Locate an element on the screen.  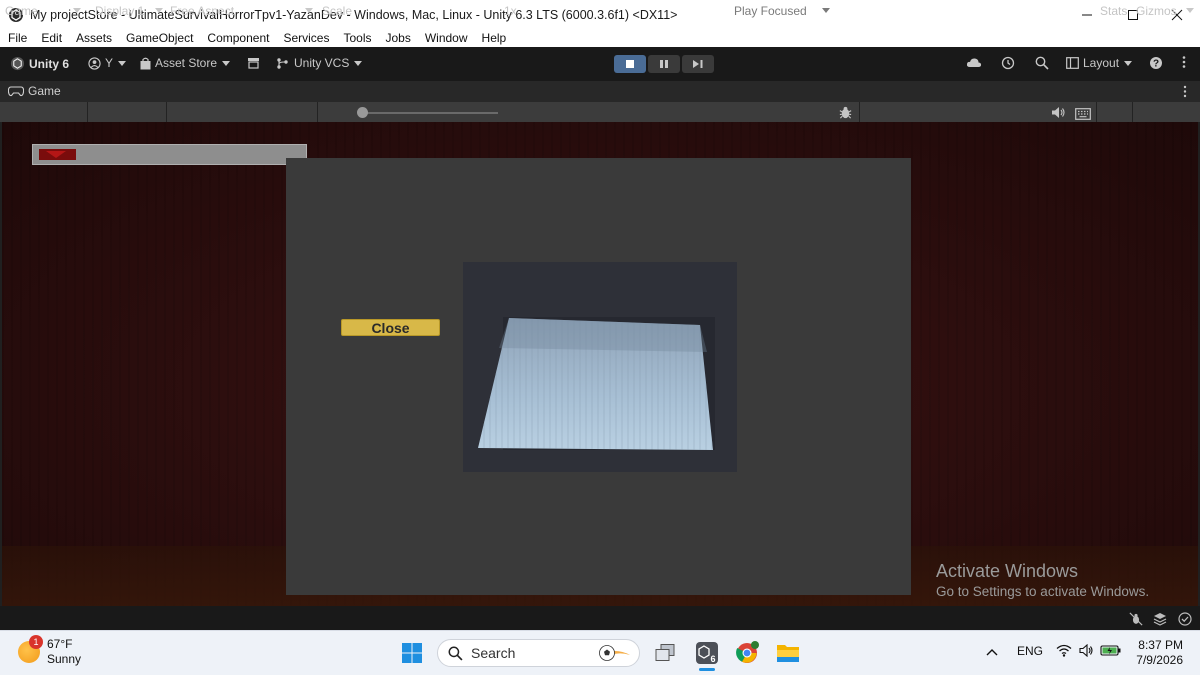
debug-off-button is located at coordinates (1136, 621).